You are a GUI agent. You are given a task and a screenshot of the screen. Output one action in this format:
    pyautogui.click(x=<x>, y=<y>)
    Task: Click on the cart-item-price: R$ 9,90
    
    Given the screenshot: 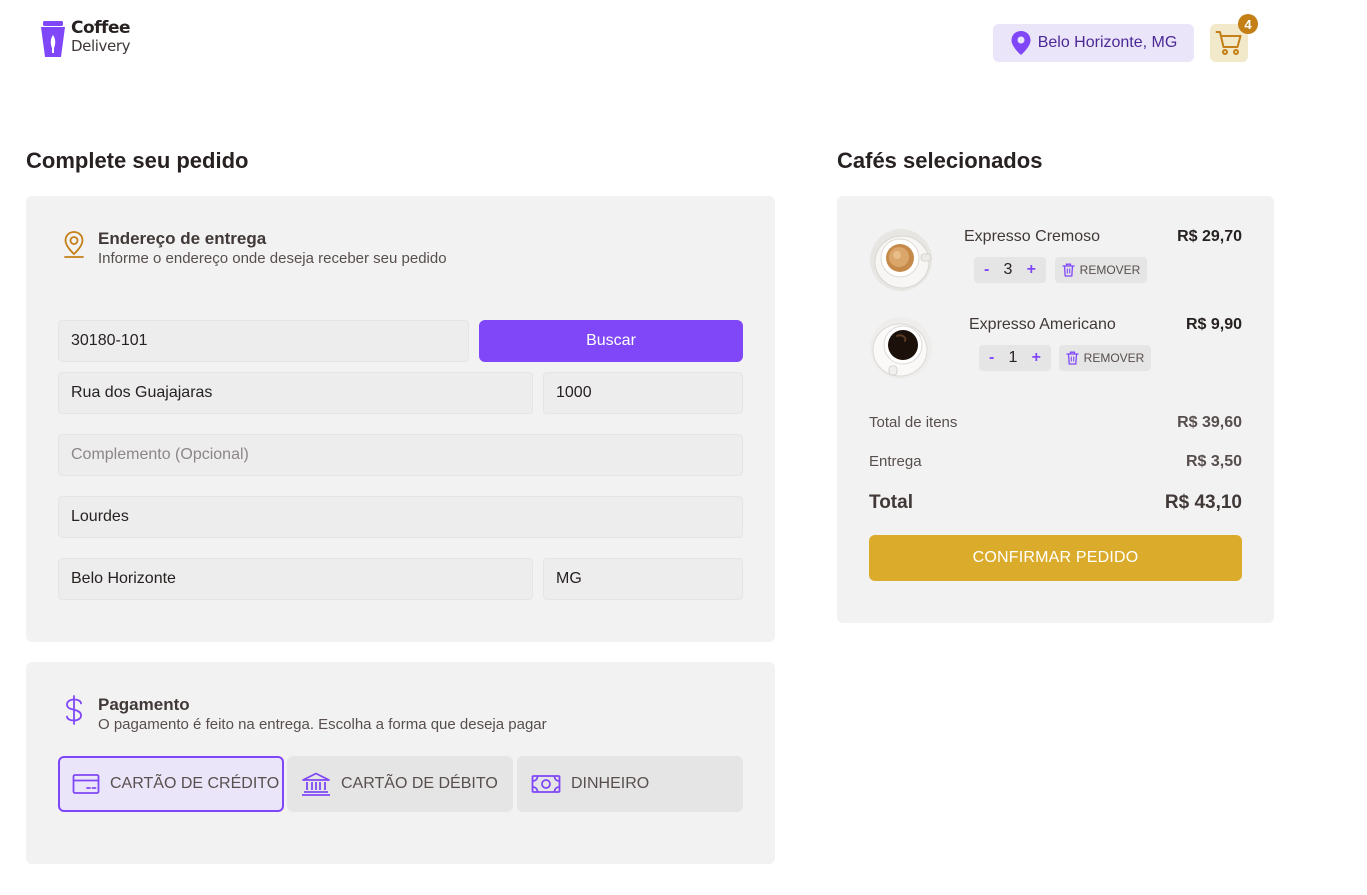 What is the action you would take?
    pyautogui.click(x=1213, y=324)
    